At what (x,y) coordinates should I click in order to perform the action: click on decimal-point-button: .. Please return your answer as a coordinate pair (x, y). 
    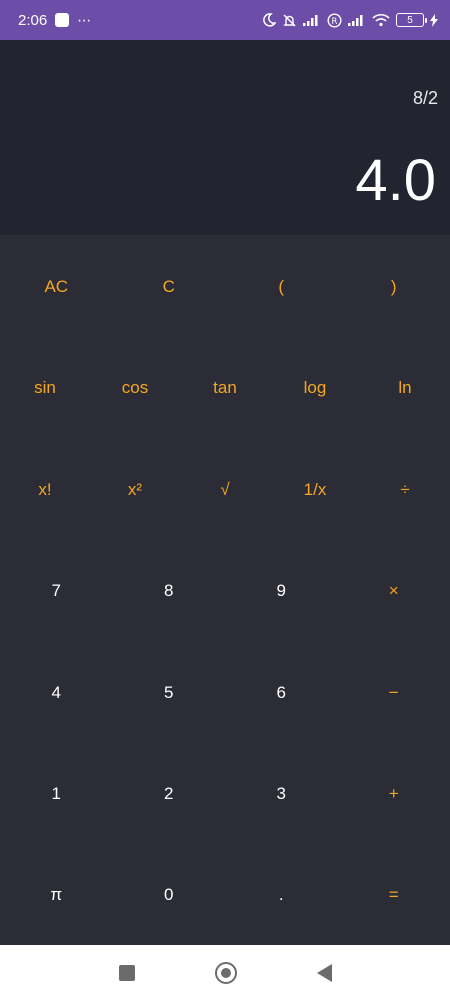
    Looking at the image, I should click on (281, 894).